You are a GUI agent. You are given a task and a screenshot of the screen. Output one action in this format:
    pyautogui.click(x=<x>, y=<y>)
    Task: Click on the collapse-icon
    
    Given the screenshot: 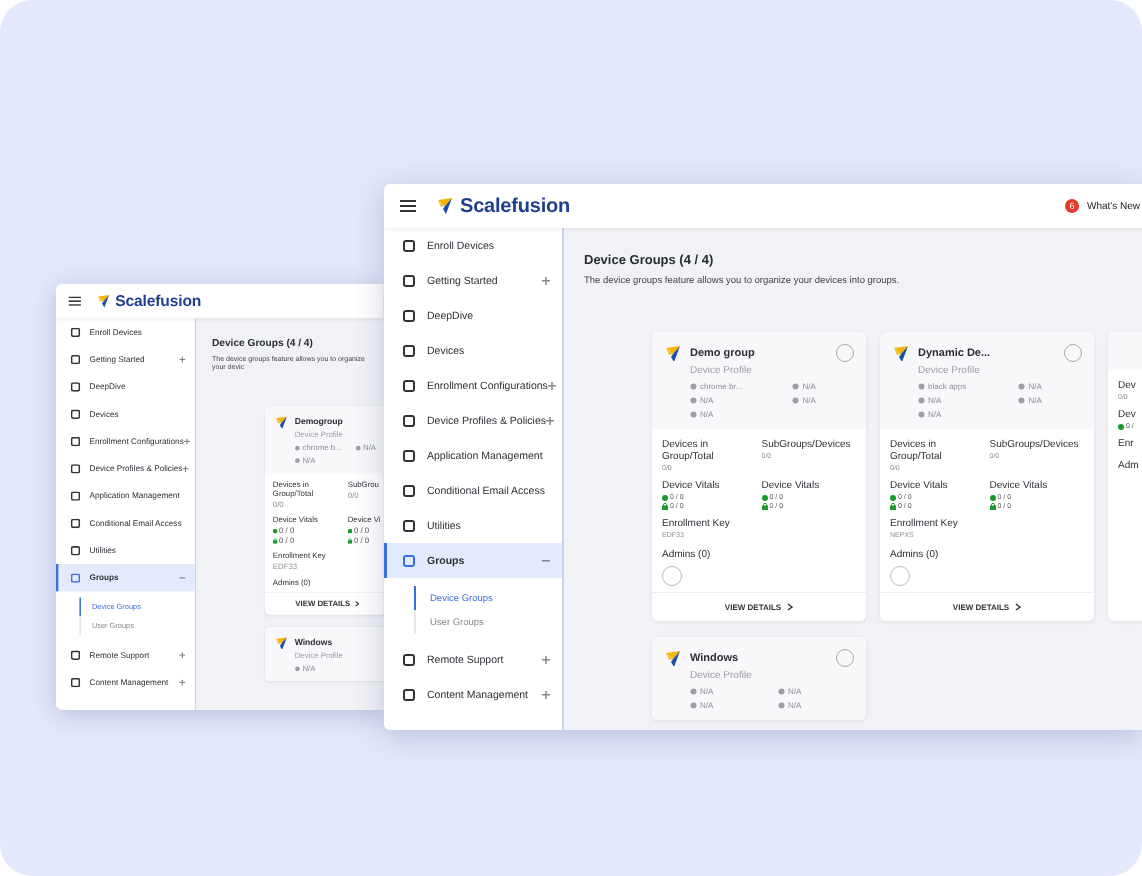 What is the action you would take?
    pyautogui.click(x=182, y=577)
    